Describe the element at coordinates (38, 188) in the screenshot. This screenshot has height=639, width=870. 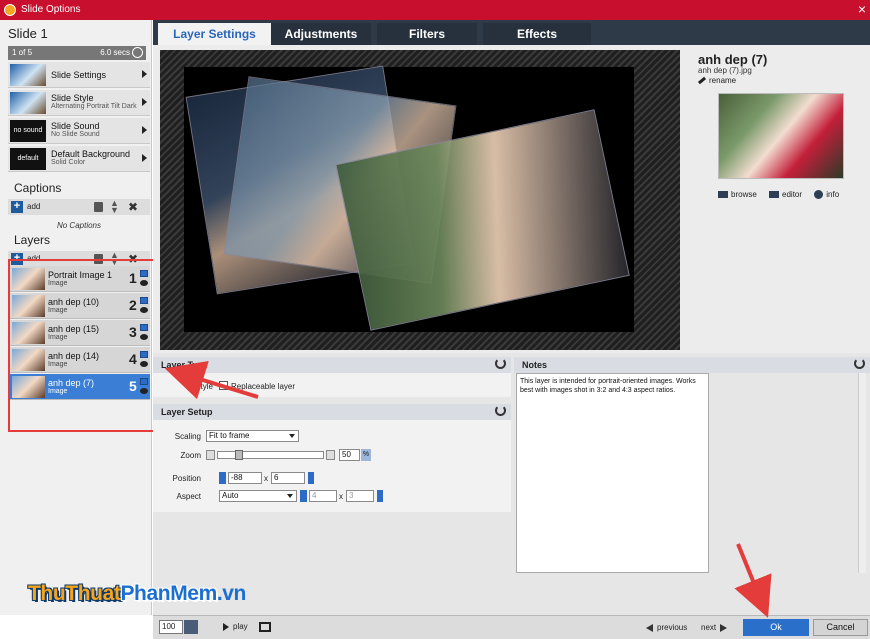
I see `captions-title: Captions` at that location.